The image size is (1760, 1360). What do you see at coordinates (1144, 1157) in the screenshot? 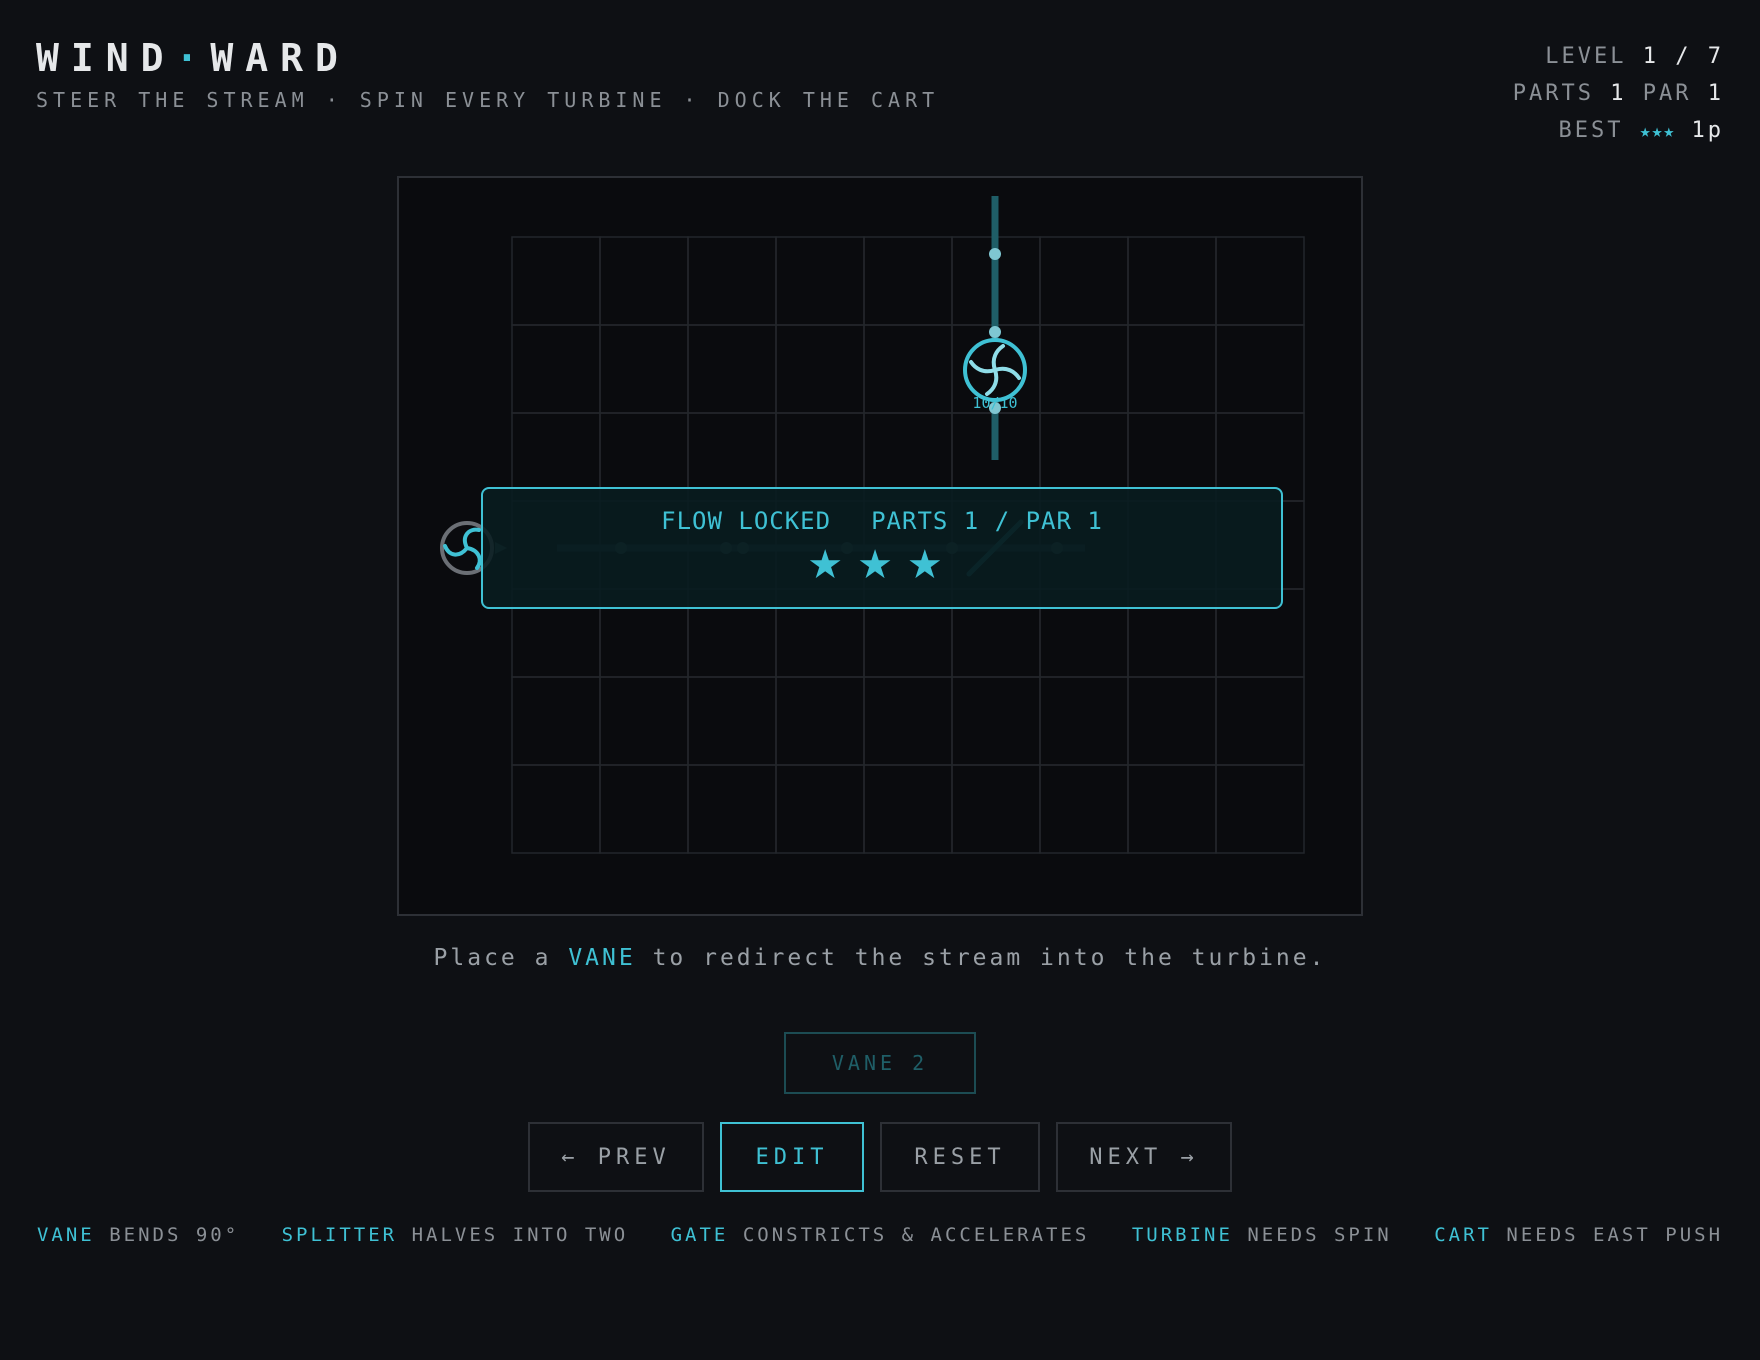
I see `next-button: NEXT →` at bounding box center [1144, 1157].